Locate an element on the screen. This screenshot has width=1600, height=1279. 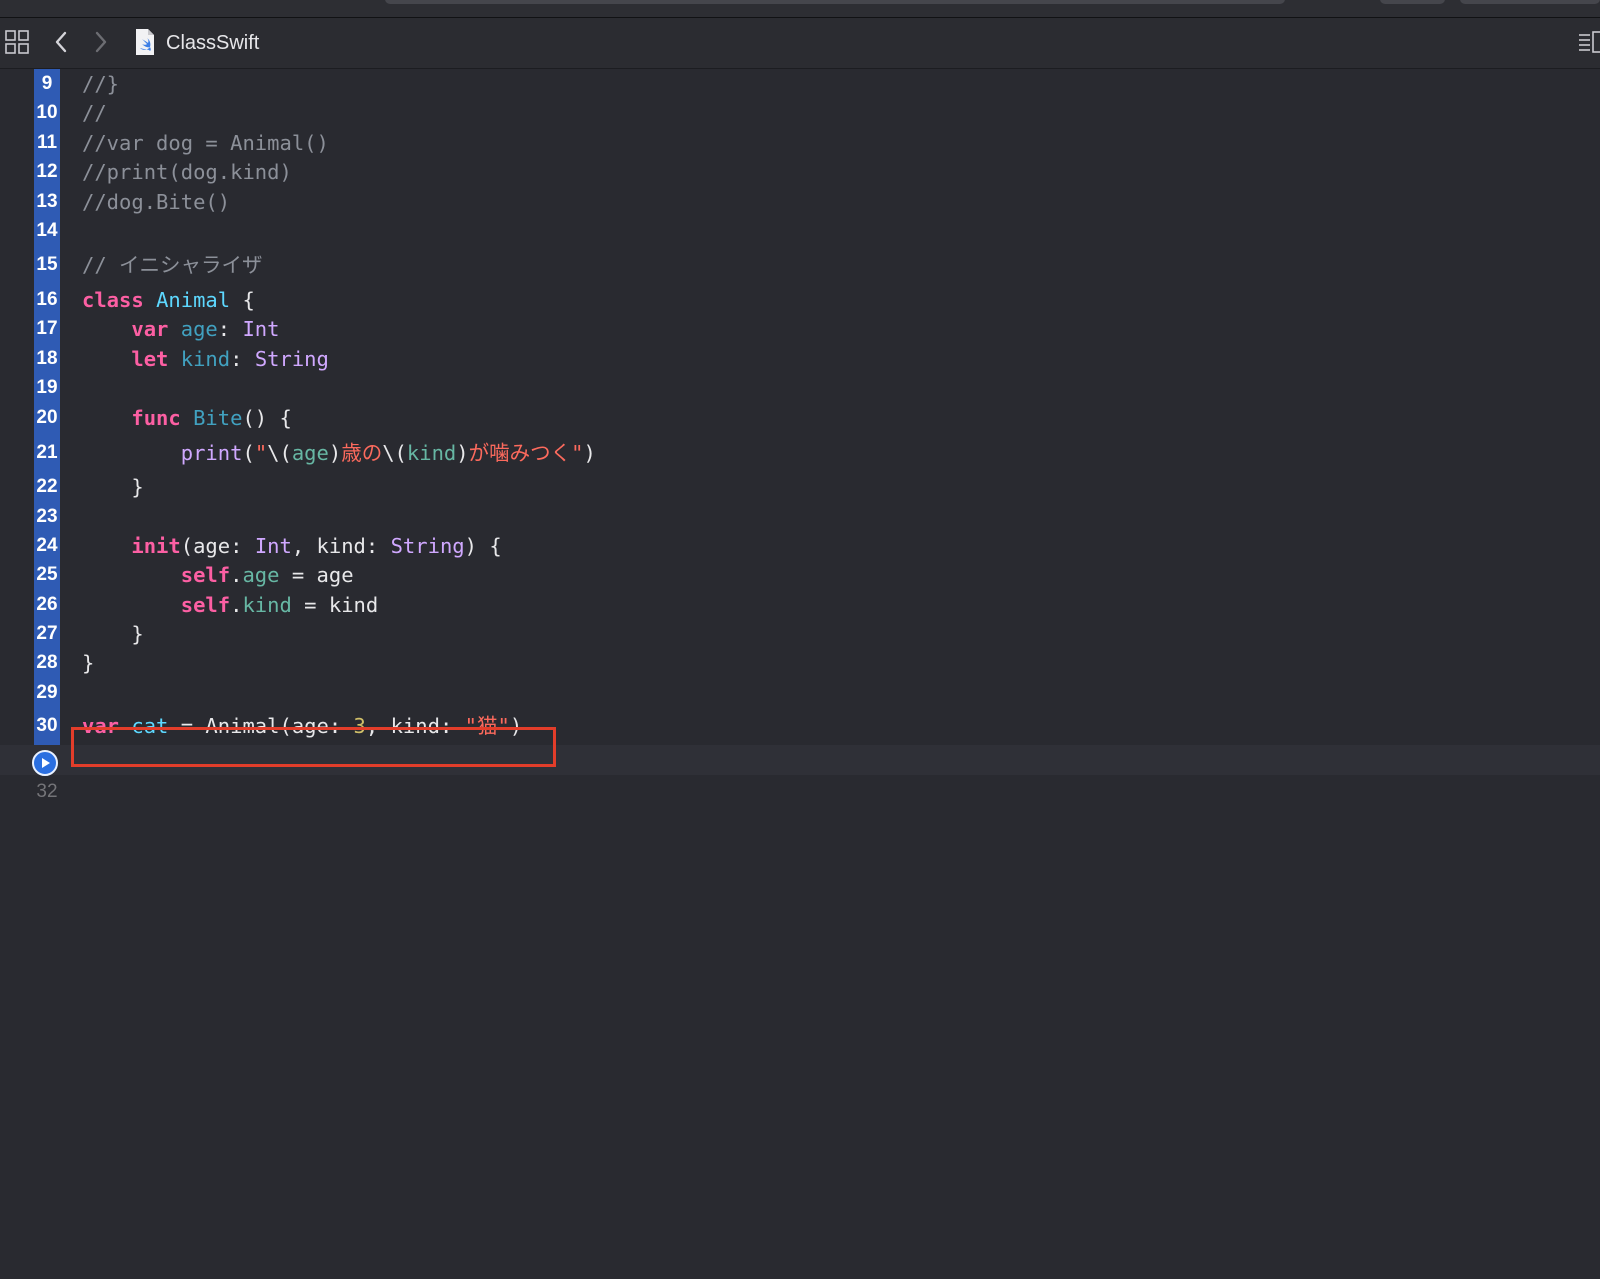
code-token: //} is located at coordinates (101, 84).